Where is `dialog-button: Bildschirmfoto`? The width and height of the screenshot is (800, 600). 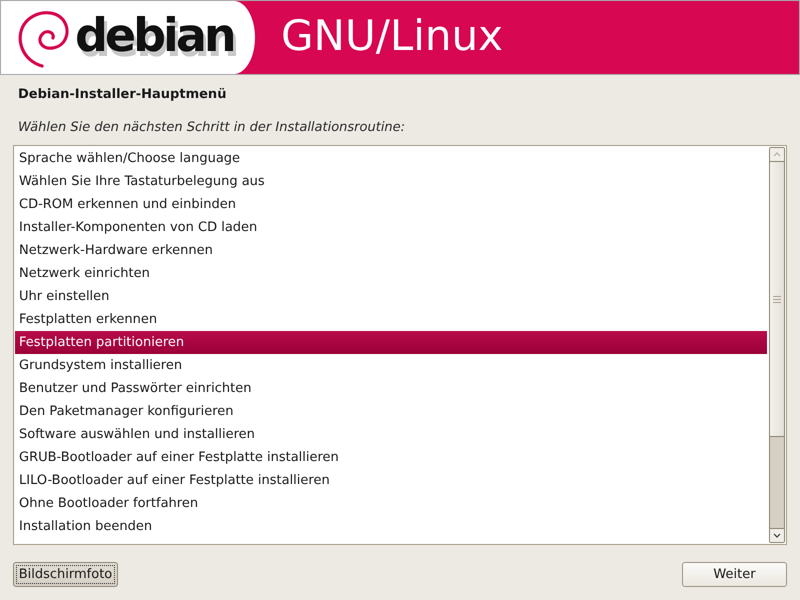
dialog-button: Bildschirmfoto is located at coordinates (65, 574).